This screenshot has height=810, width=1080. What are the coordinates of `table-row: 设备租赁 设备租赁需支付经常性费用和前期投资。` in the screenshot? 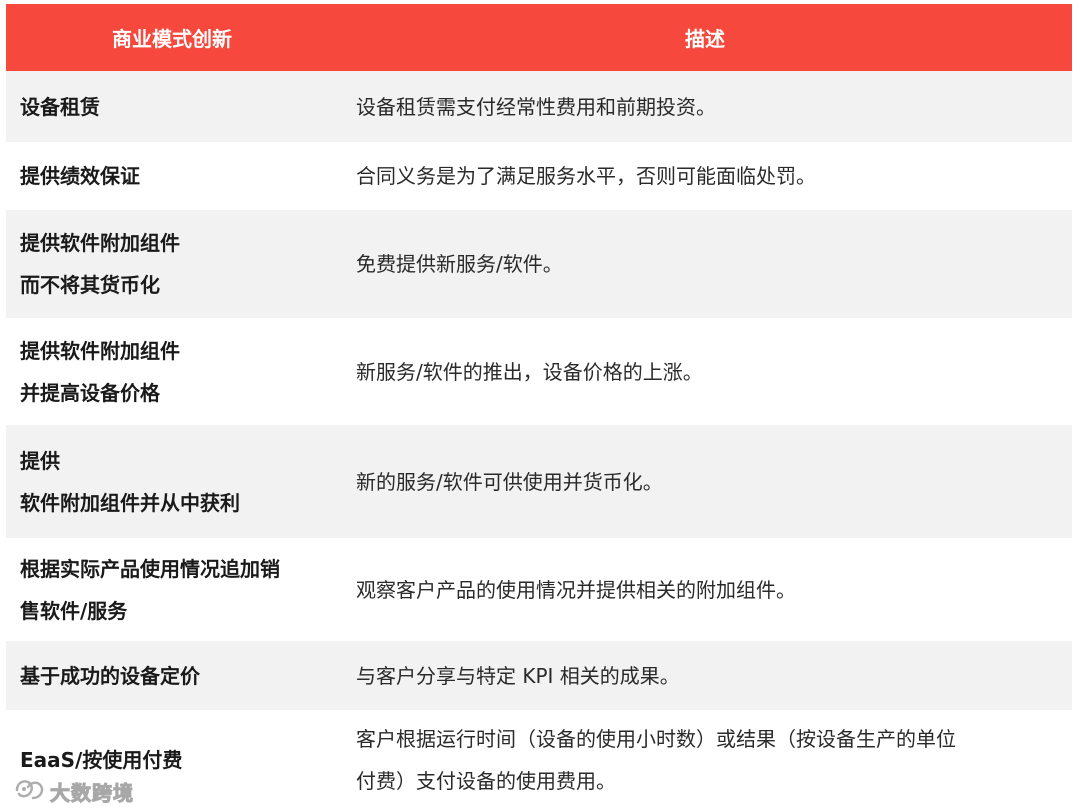 It's located at (539, 106).